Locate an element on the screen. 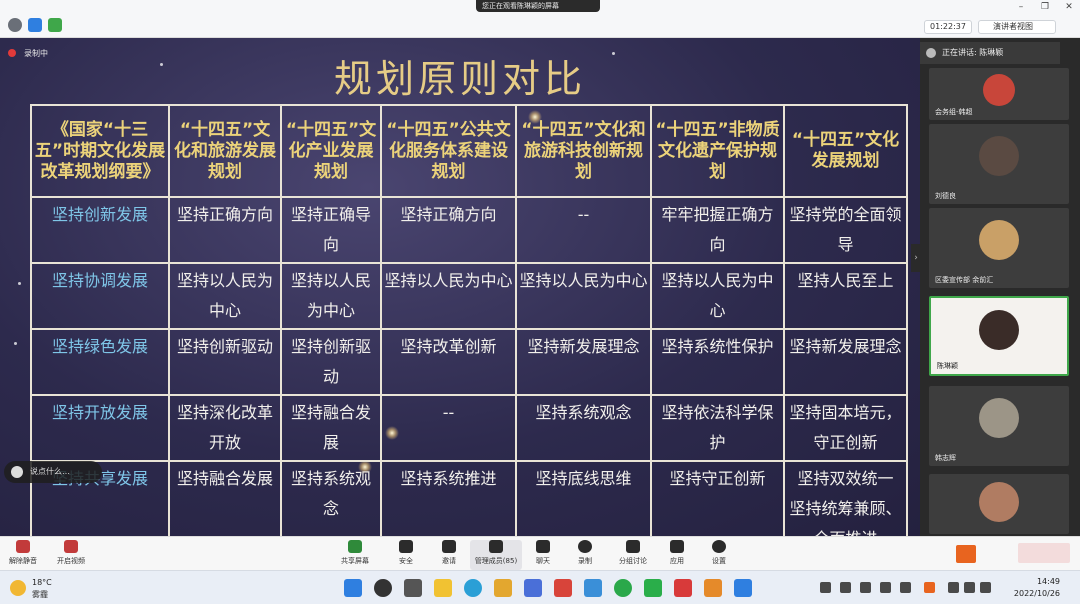  unmute-button: 解除静音 is located at coordinates (23, 555).